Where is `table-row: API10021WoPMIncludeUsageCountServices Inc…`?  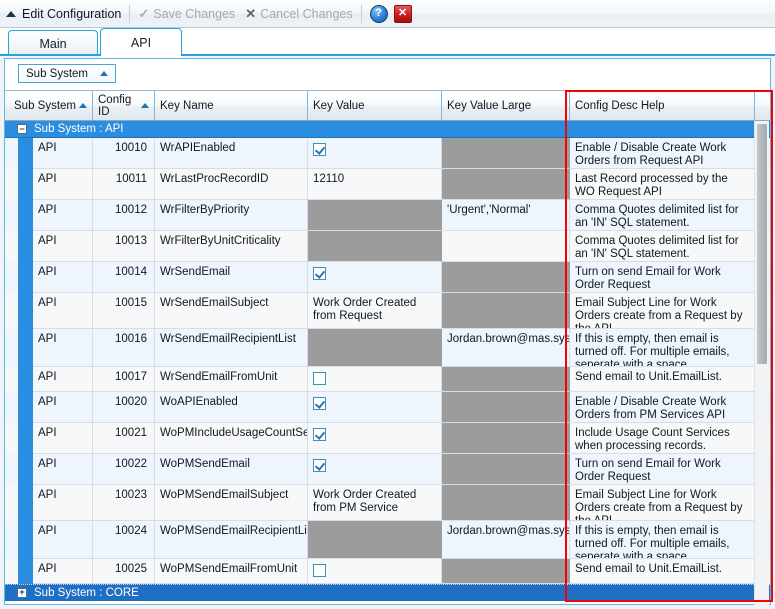 table-row: API10021WoPMIncludeUsageCountServices Inc… is located at coordinates (387, 438).